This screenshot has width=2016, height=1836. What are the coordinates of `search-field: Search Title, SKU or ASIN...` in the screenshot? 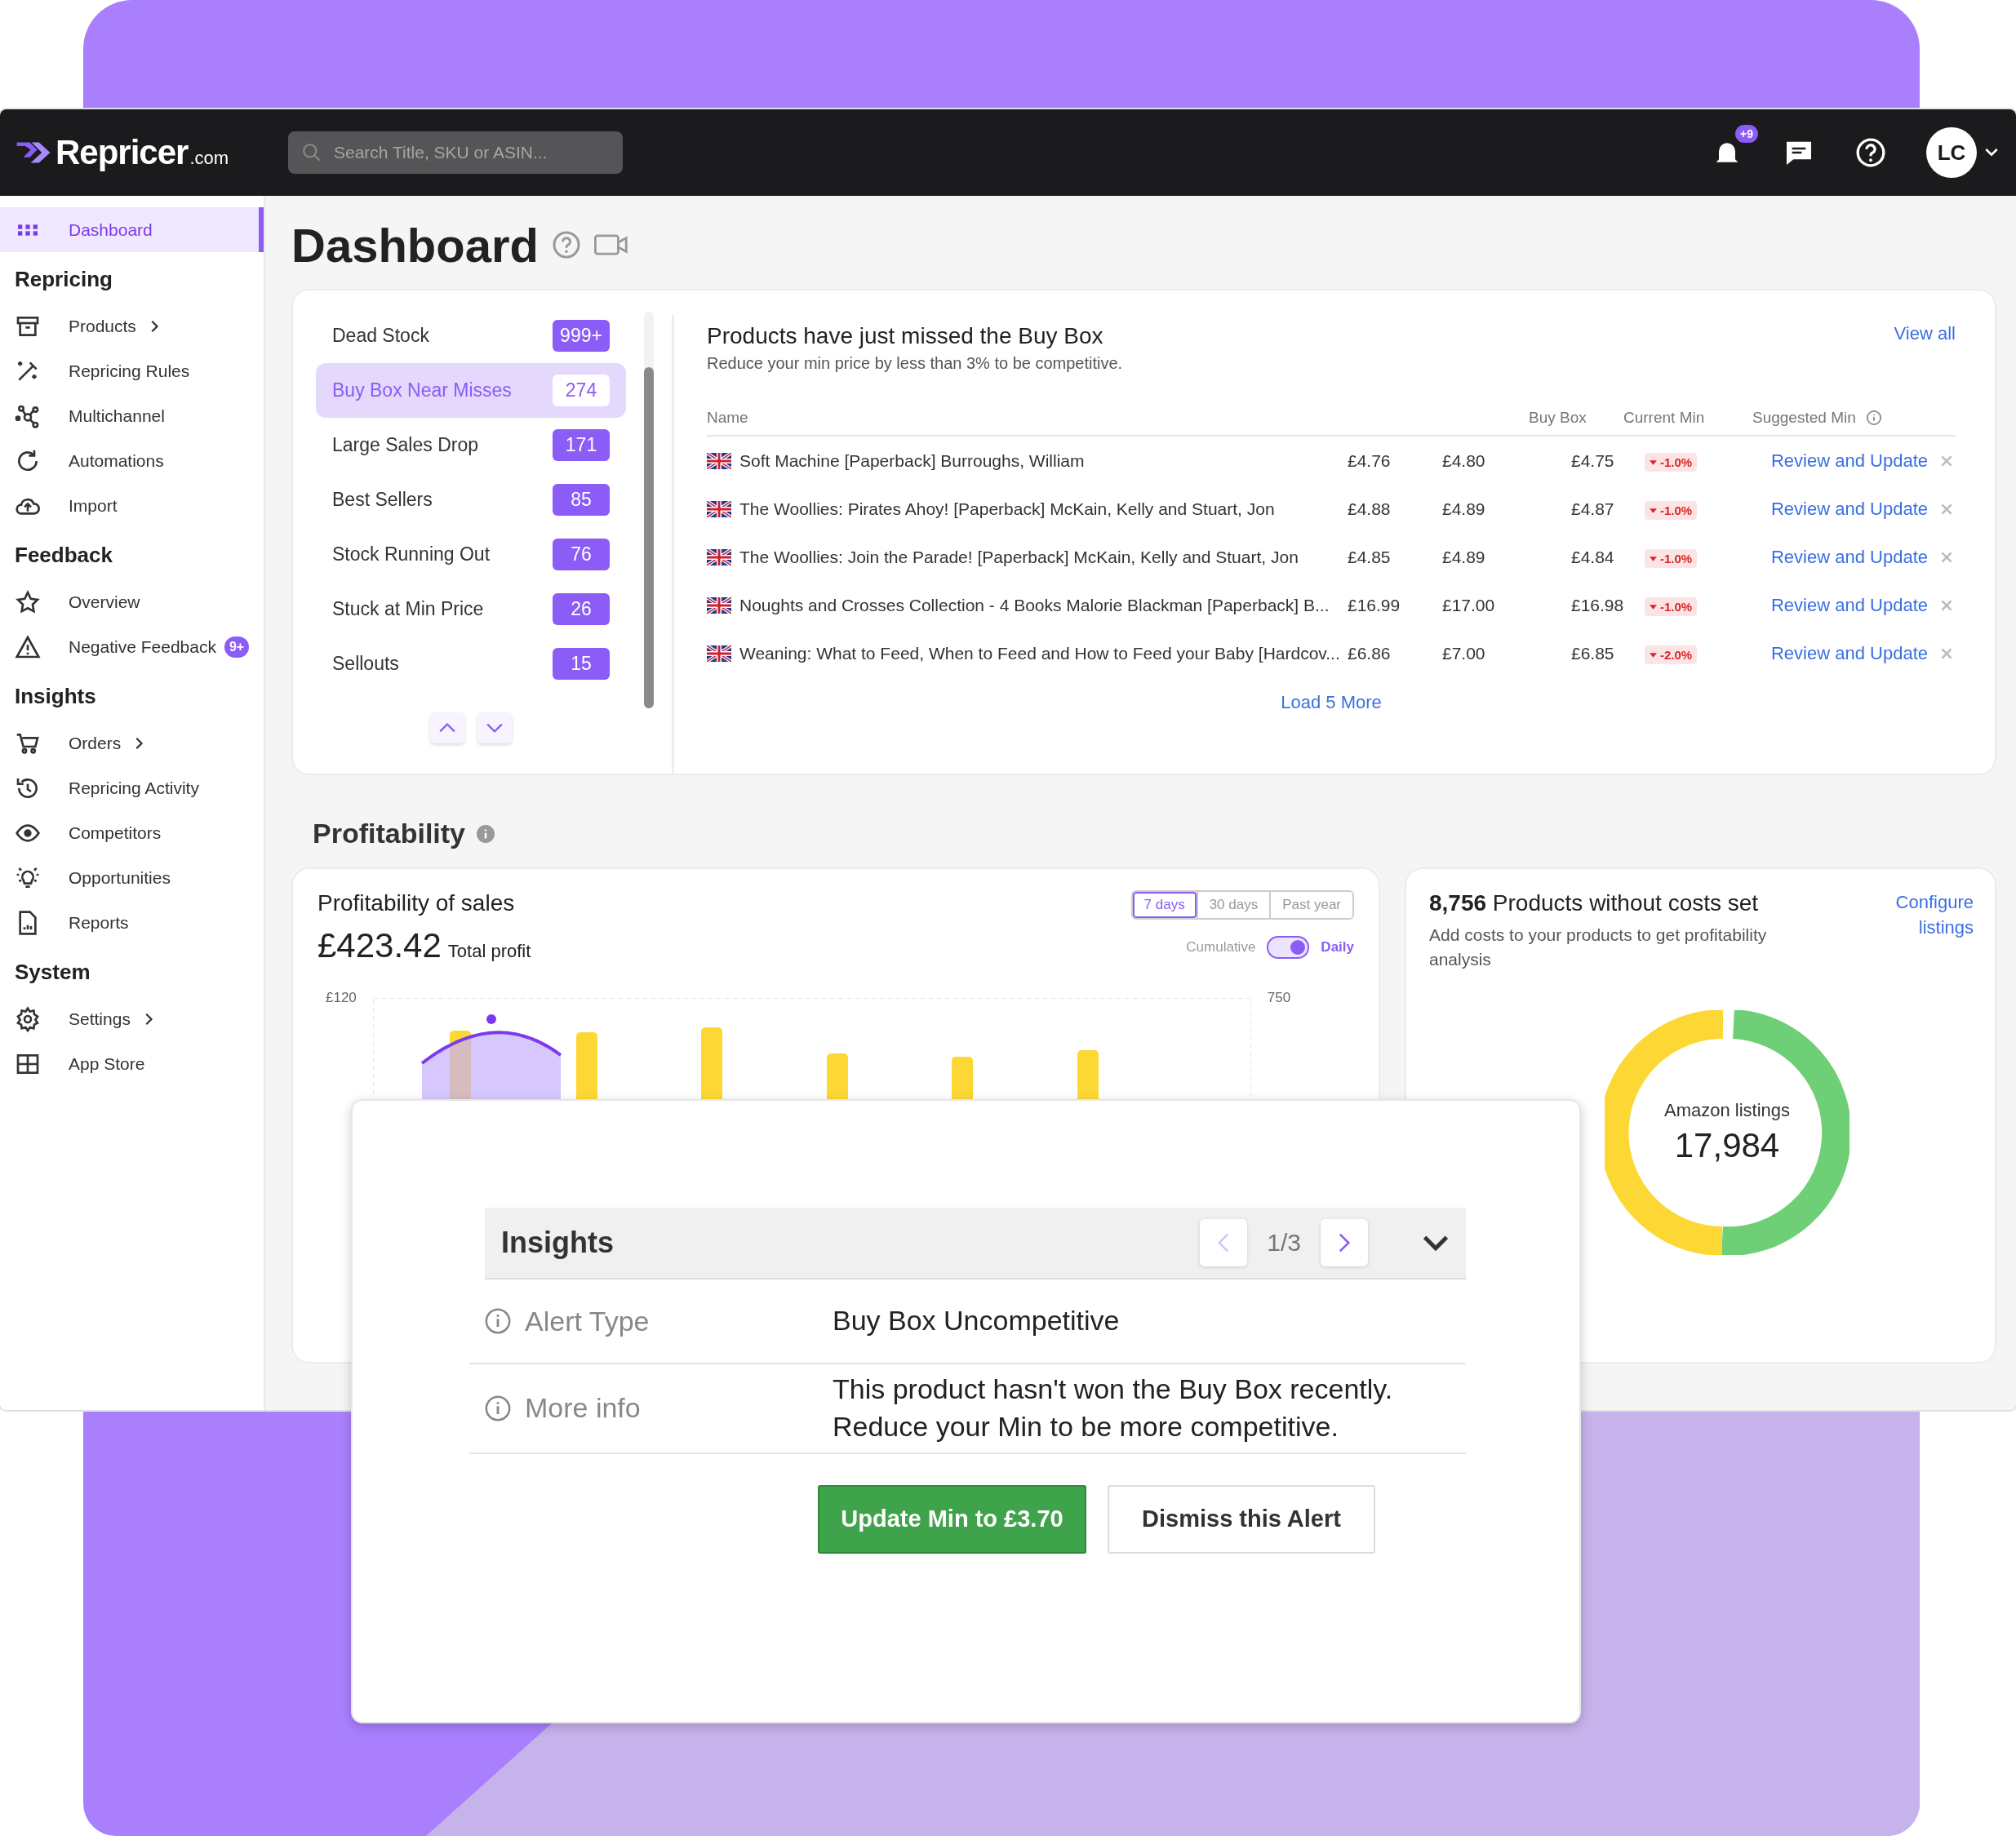 It's located at (455, 152).